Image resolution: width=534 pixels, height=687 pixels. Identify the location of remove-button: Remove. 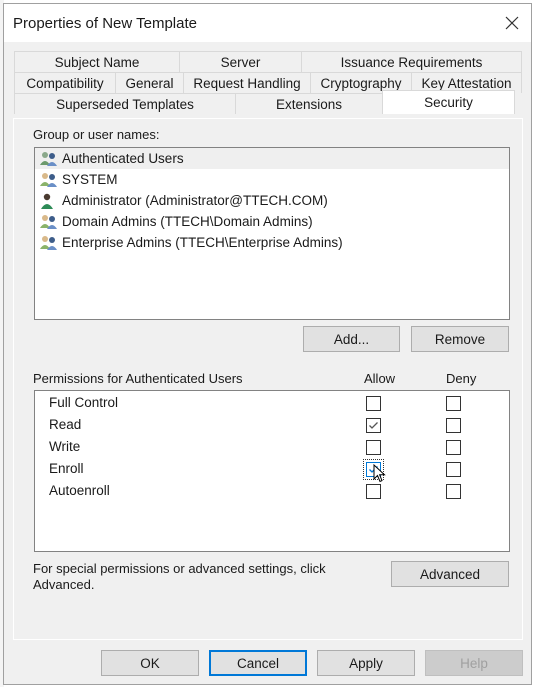
(460, 339).